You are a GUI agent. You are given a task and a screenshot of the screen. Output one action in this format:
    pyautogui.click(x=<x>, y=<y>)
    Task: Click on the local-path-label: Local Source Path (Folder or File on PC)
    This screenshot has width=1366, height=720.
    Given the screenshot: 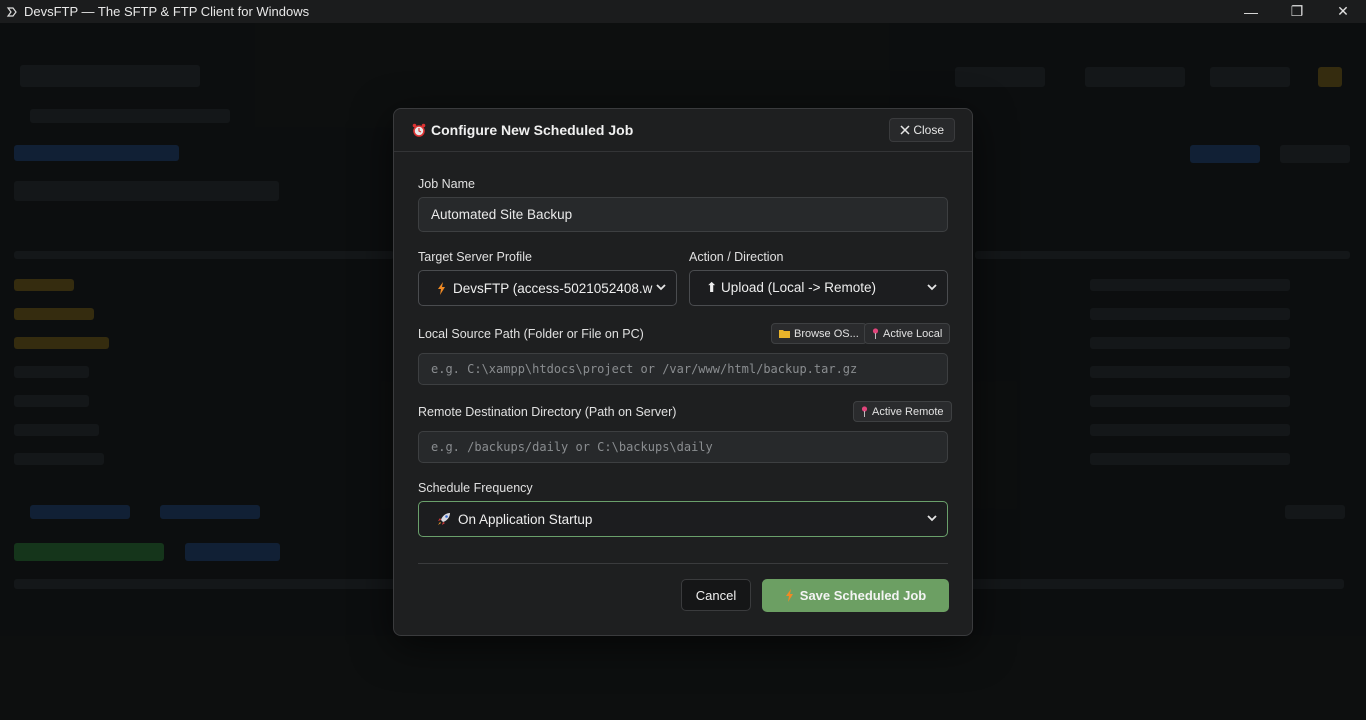 What is the action you would take?
    pyautogui.click(x=531, y=334)
    